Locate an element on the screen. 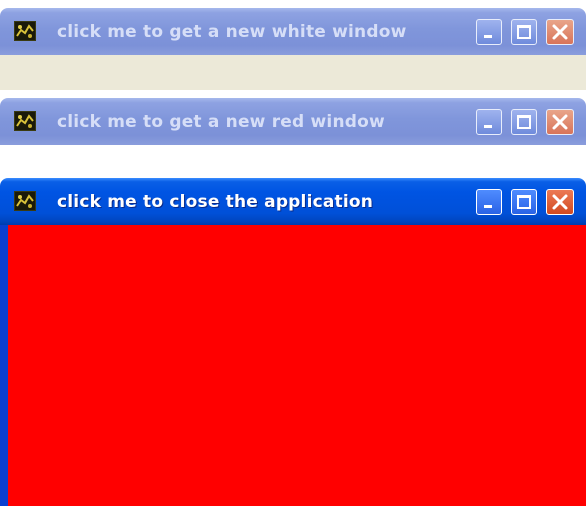 The width and height of the screenshot is (586, 506). window-frame-left is located at coordinates (4, 365).